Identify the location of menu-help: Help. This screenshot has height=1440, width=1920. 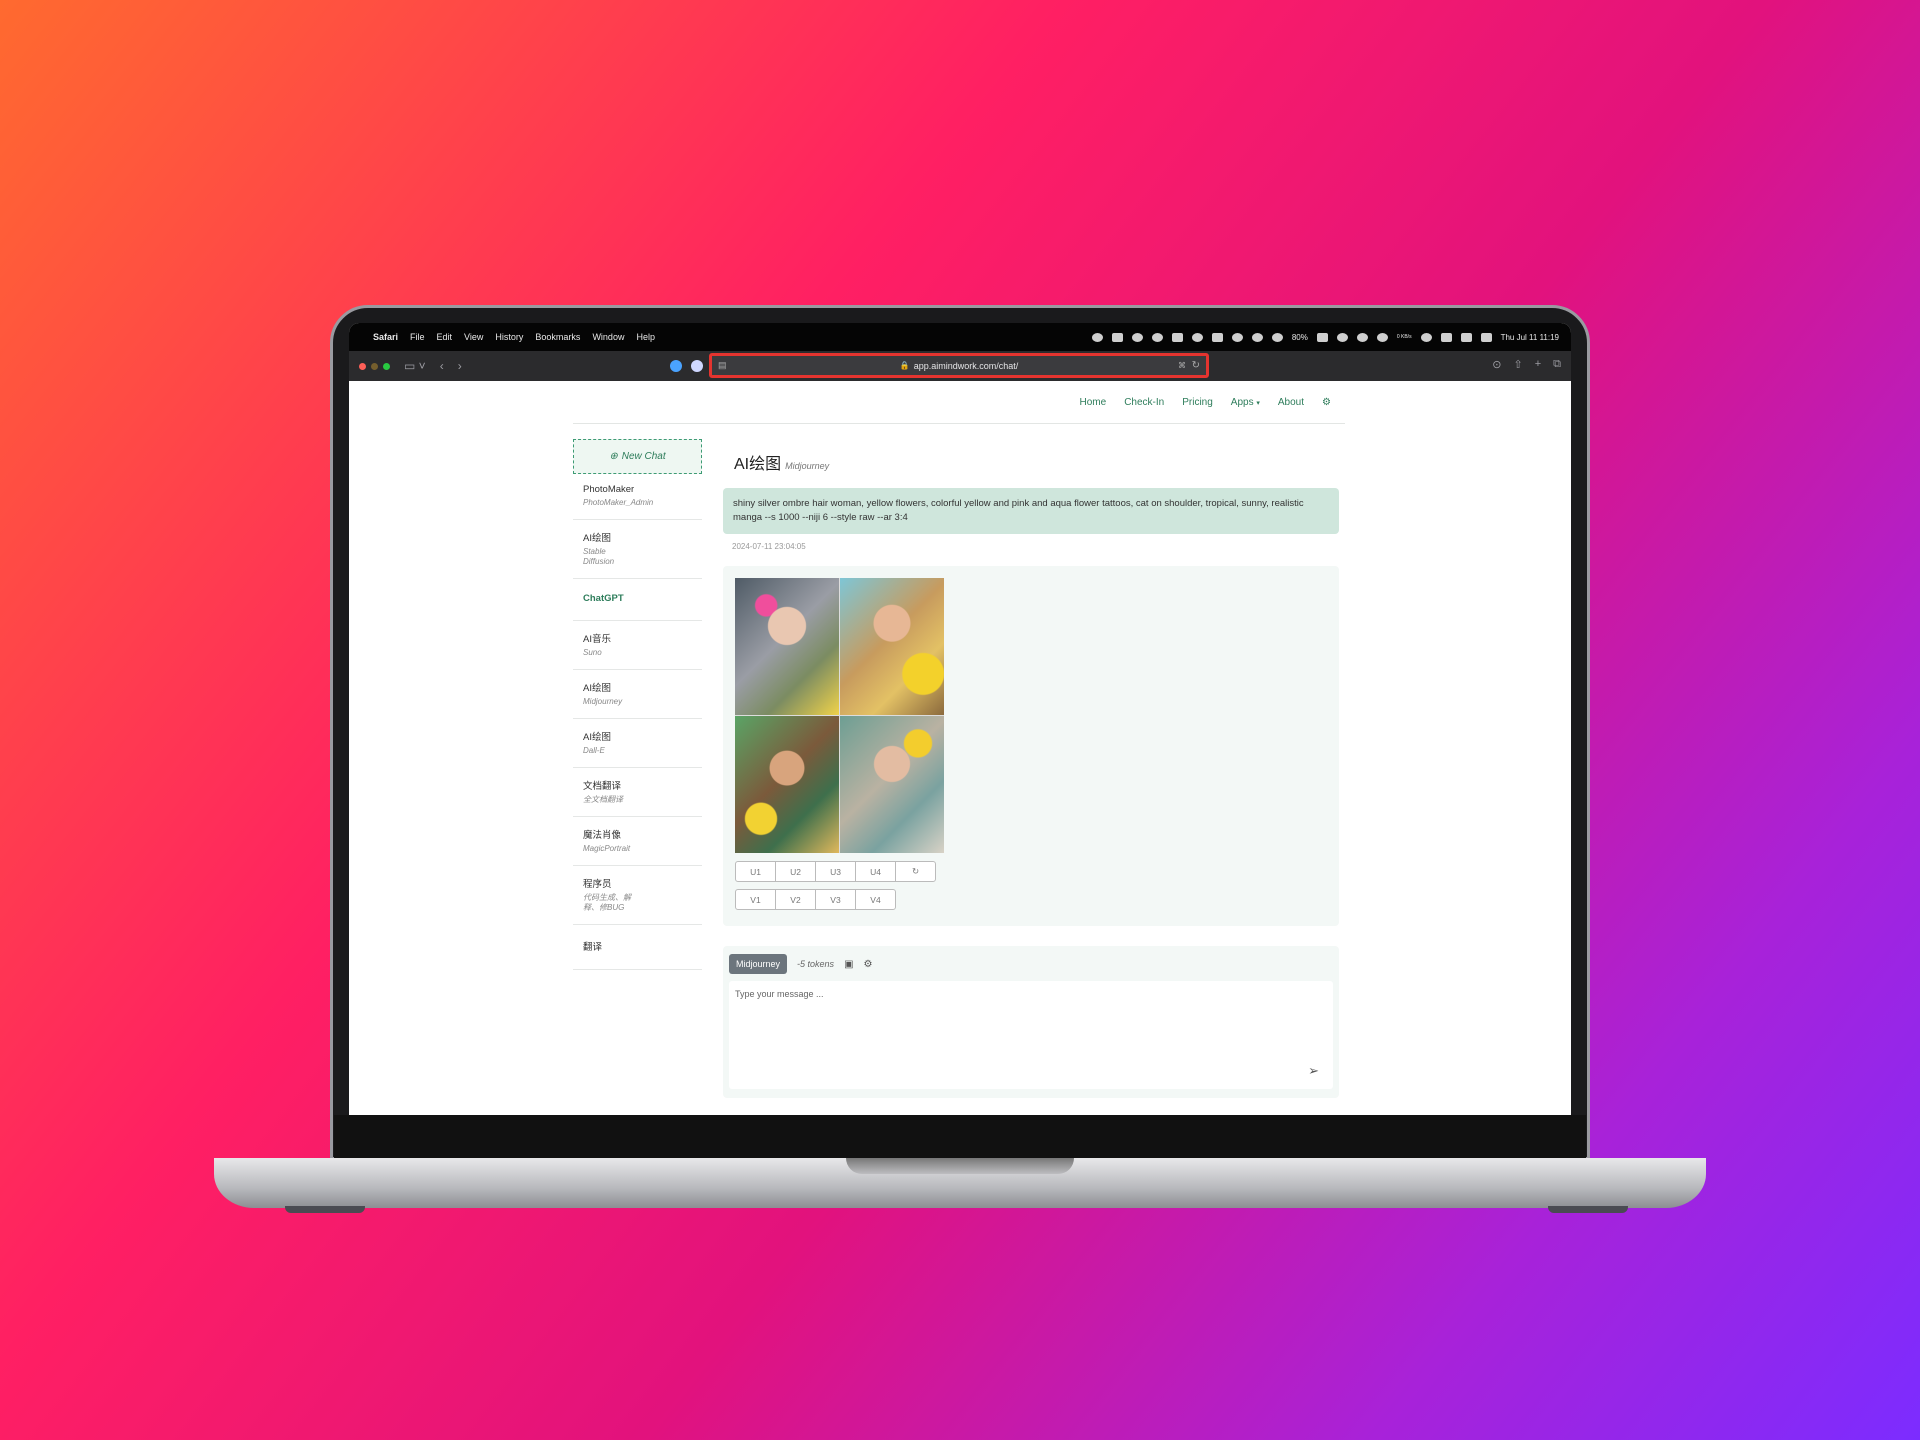
(645, 337).